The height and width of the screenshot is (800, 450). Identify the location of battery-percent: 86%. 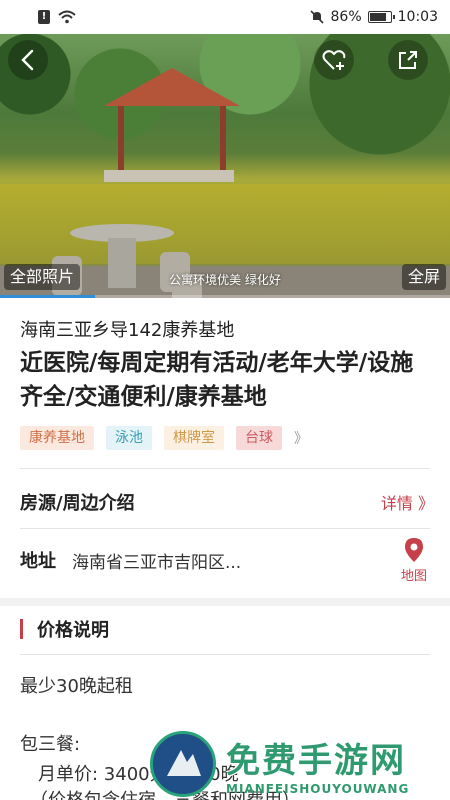
(346, 17).